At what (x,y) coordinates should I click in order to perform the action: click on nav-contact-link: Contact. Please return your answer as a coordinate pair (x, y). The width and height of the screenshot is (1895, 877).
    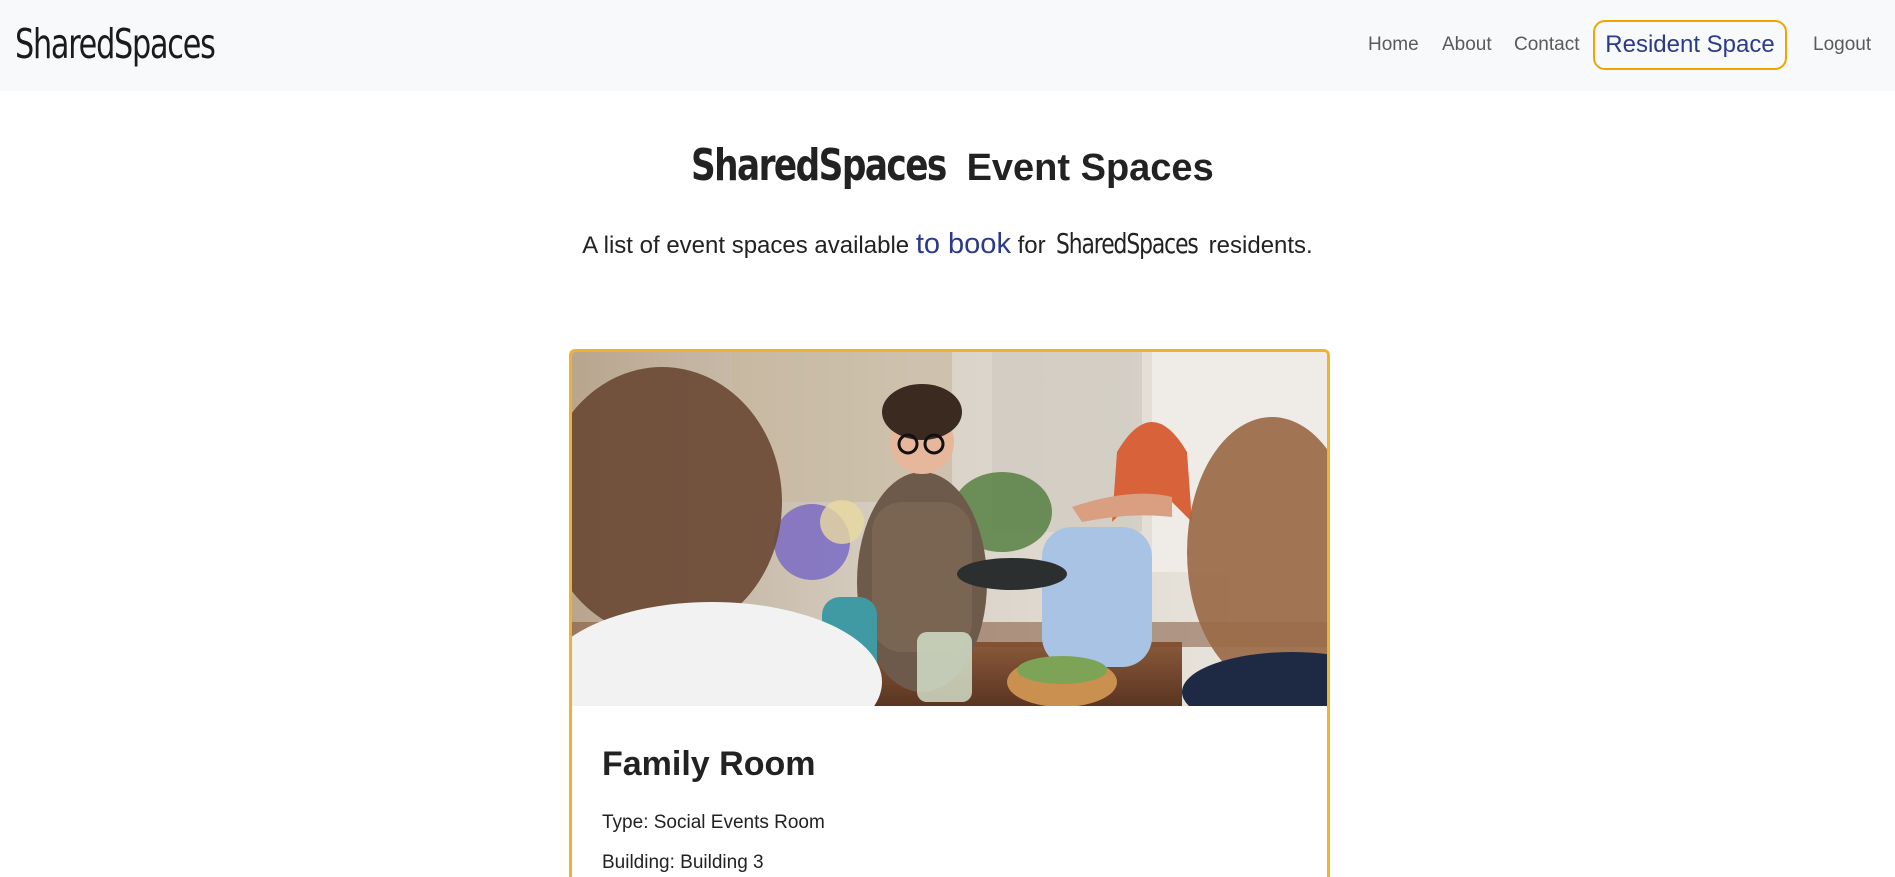
    Looking at the image, I should click on (1546, 45).